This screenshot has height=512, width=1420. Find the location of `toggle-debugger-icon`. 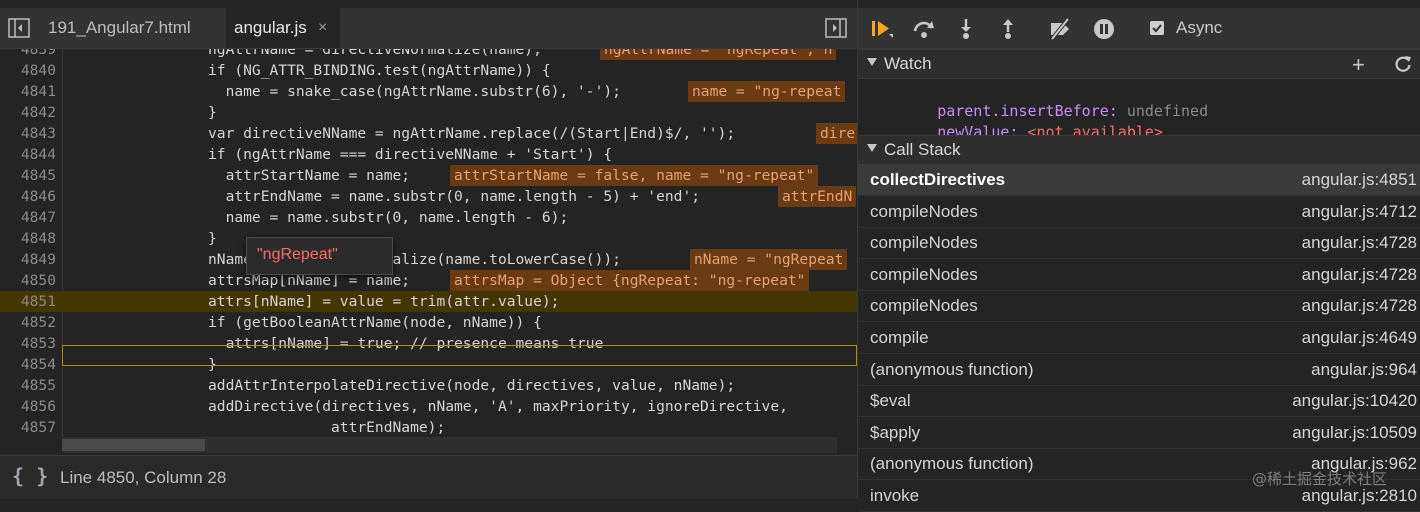

toggle-debugger-icon is located at coordinates (836, 28).